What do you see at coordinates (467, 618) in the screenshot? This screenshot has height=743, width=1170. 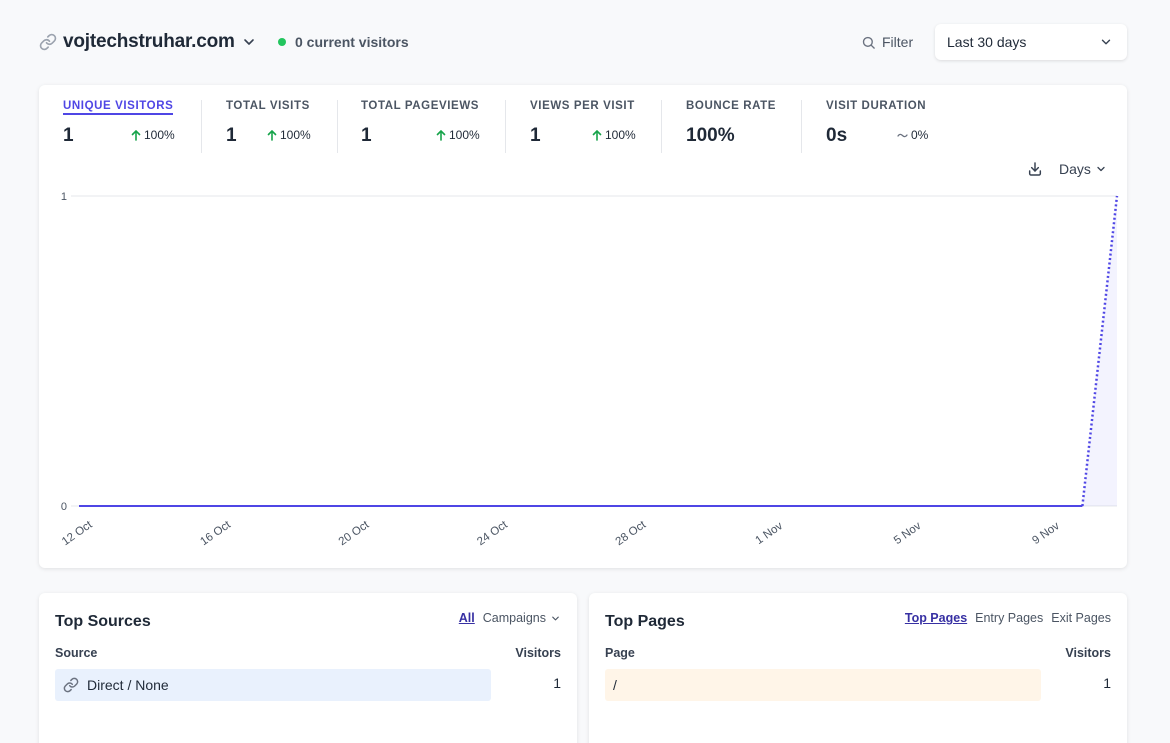 I see `tab-all: All` at bounding box center [467, 618].